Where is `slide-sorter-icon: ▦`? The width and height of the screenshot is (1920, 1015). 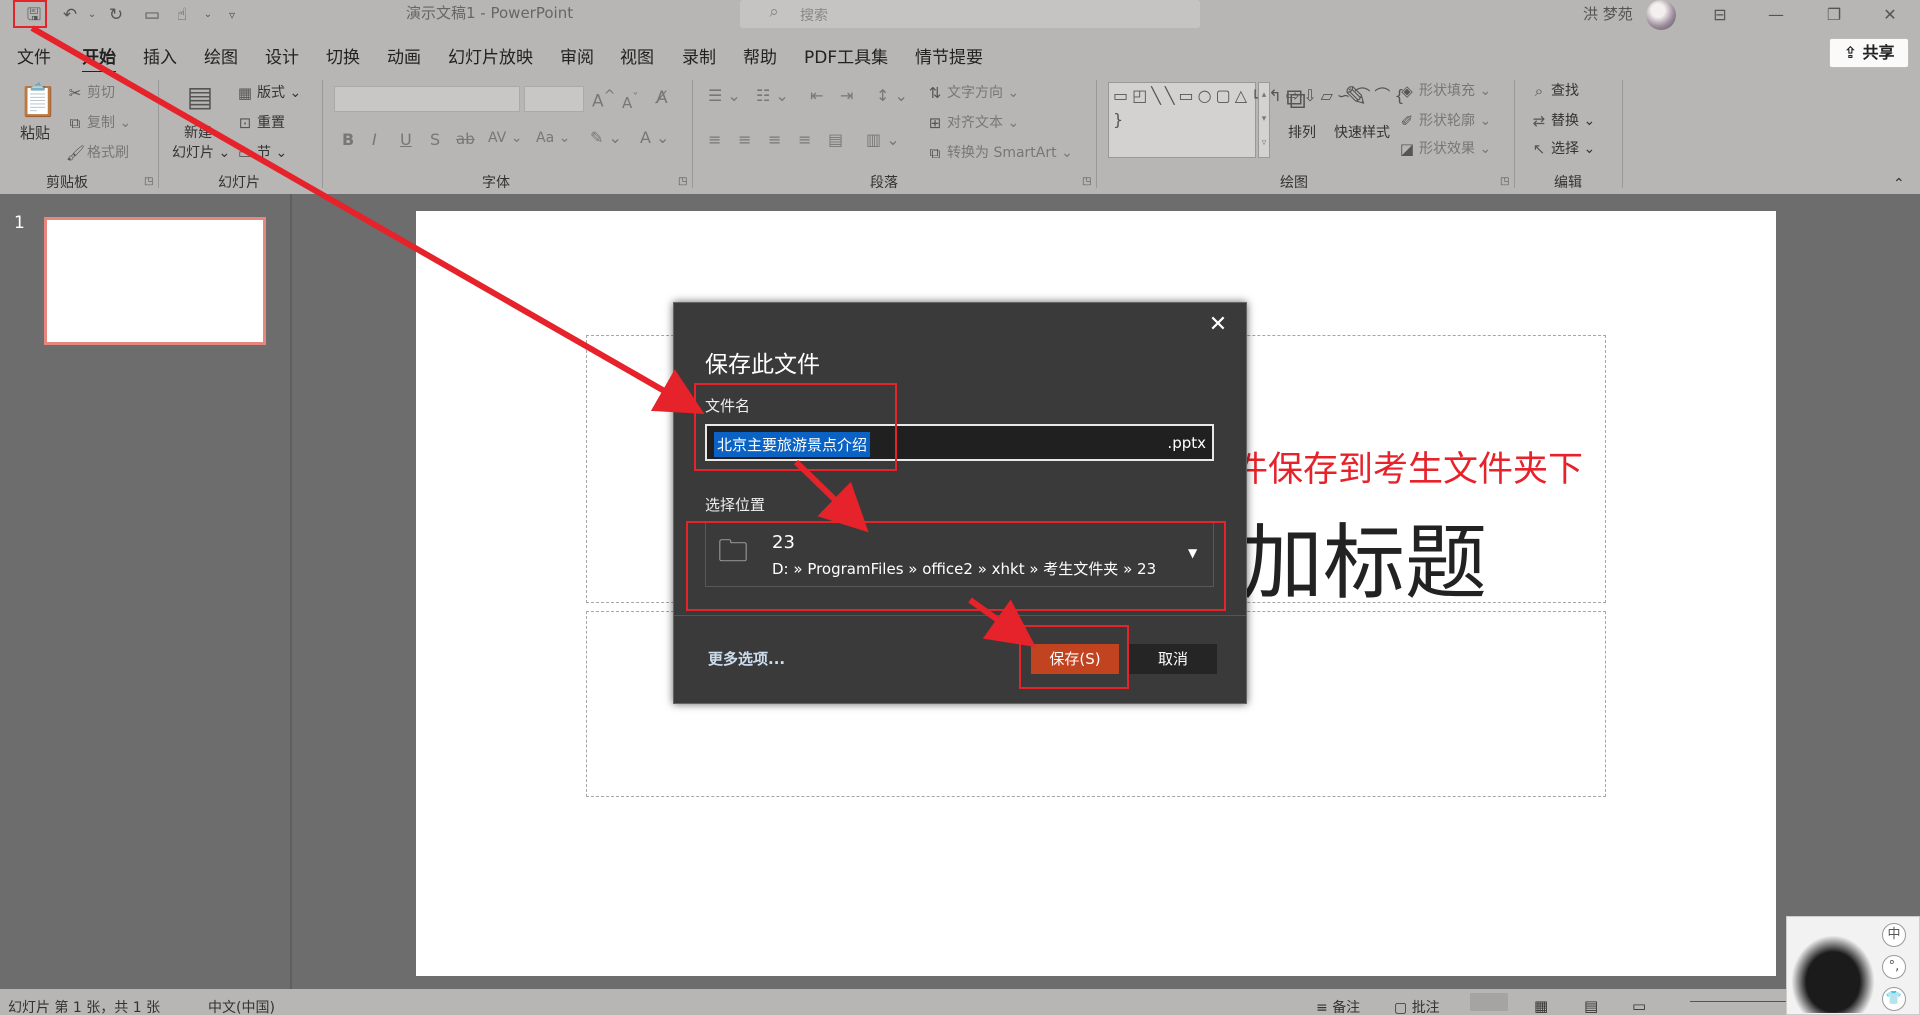 slide-sorter-icon: ▦ is located at coordinates (1541, 1006).